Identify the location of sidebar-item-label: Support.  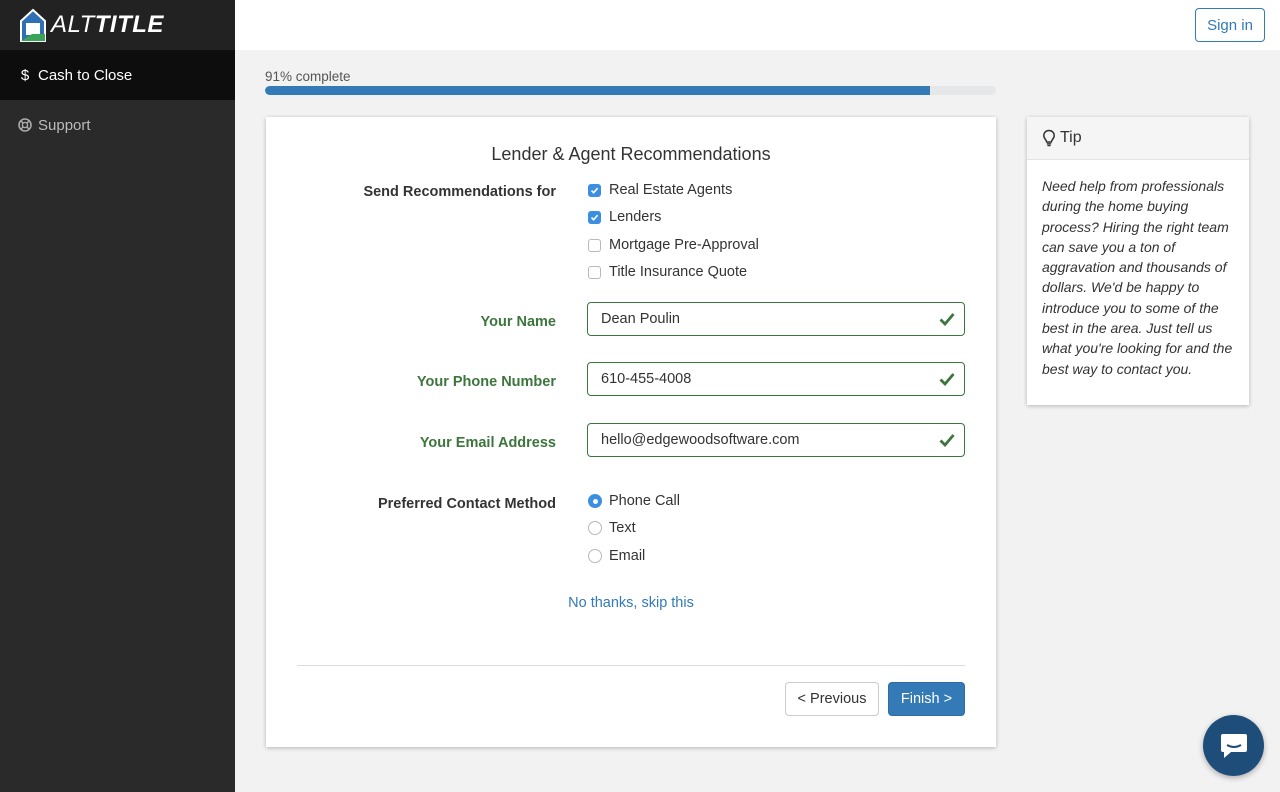
(64, 125).